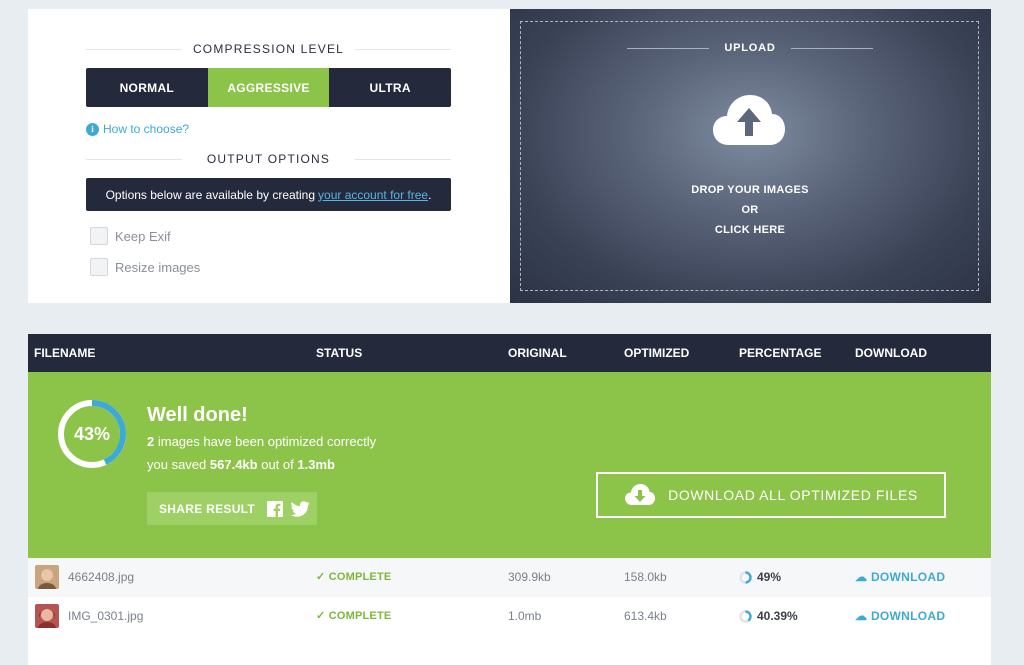 The height and width of the screenshot is (665, 1024). I want to click on header-status: STATUS, so click(339, 353).